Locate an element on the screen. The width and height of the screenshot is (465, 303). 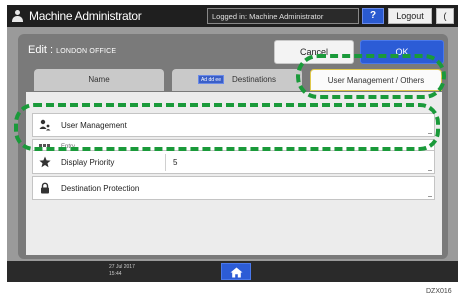
back-button: ( is located at coordinates (445, 16).